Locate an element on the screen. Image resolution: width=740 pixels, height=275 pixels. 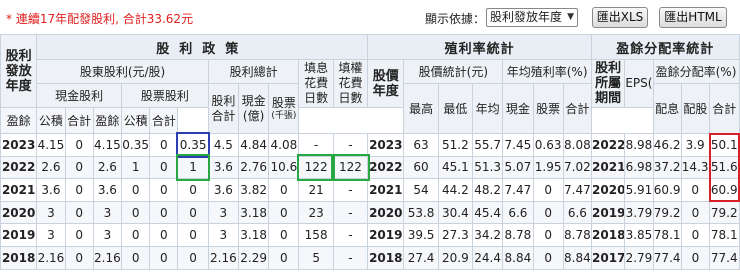
price-avg-cell: 34.2 is located at coordinates (488, 235).